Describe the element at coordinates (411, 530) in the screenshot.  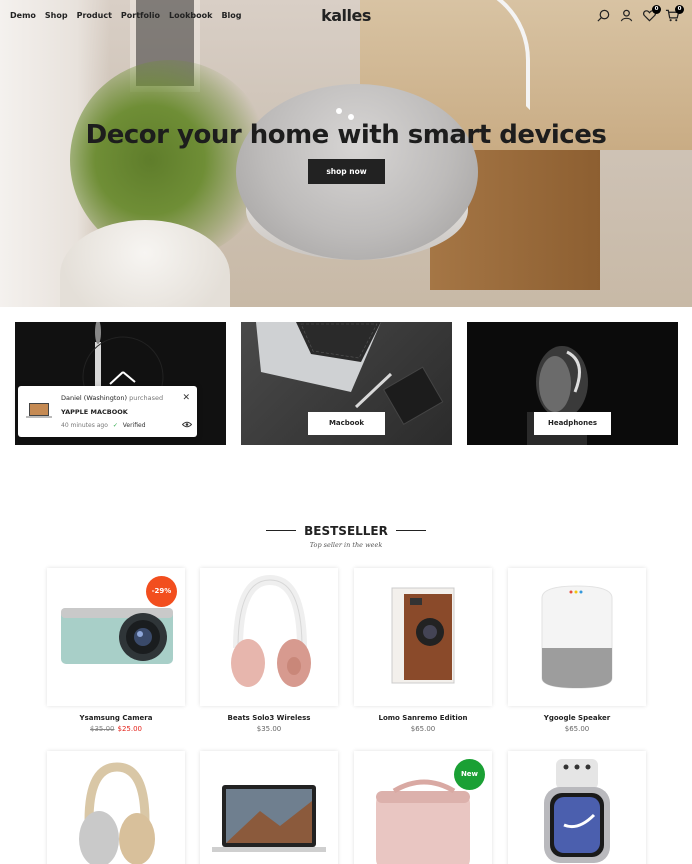
I see `heading-rule-right` at that location.